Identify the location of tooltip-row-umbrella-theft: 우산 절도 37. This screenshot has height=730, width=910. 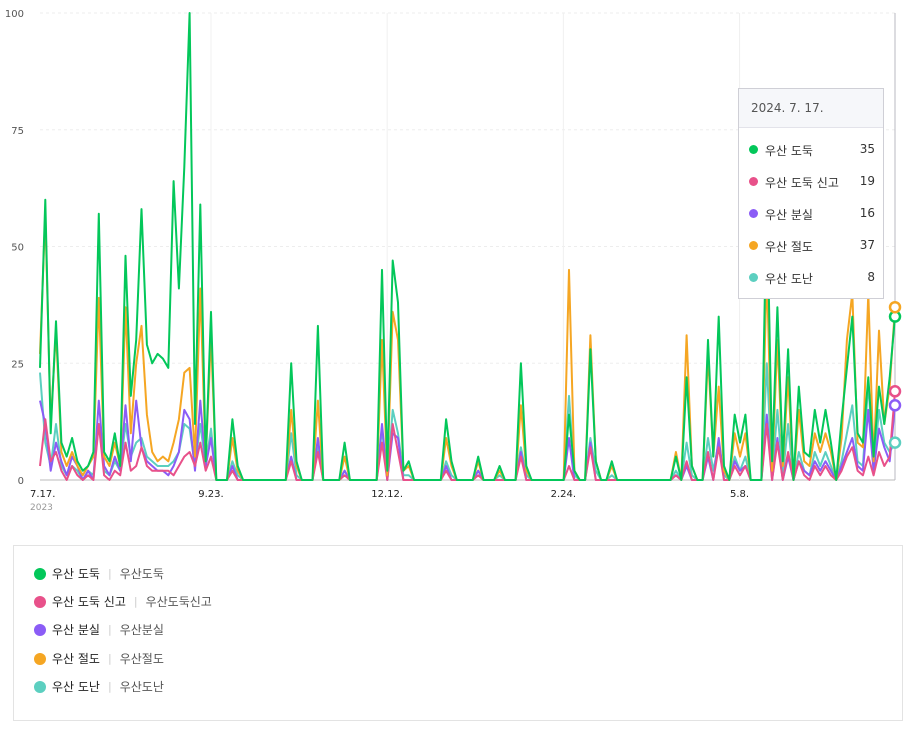
(812, 246).